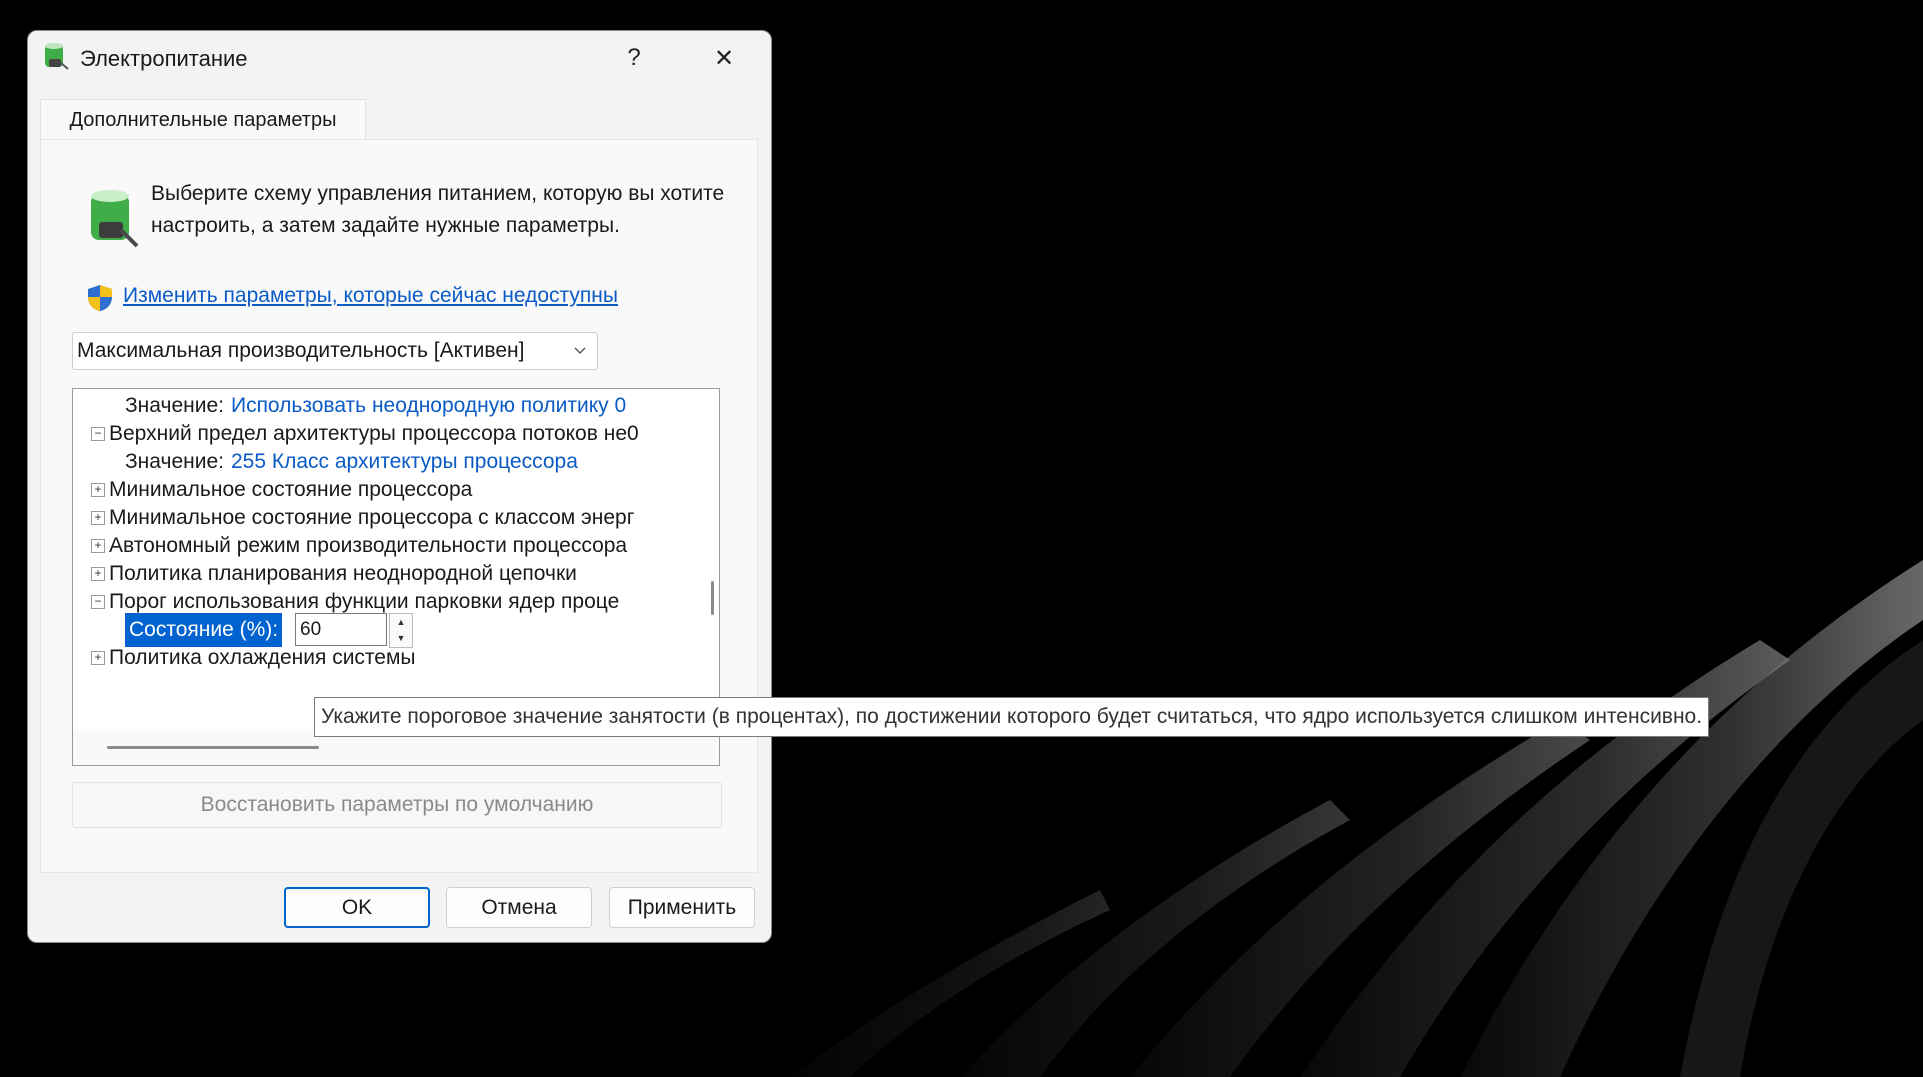 The width and height of the screenshot is (1923, 1077). I want to click on ok-button: OK, so click(357, 907).